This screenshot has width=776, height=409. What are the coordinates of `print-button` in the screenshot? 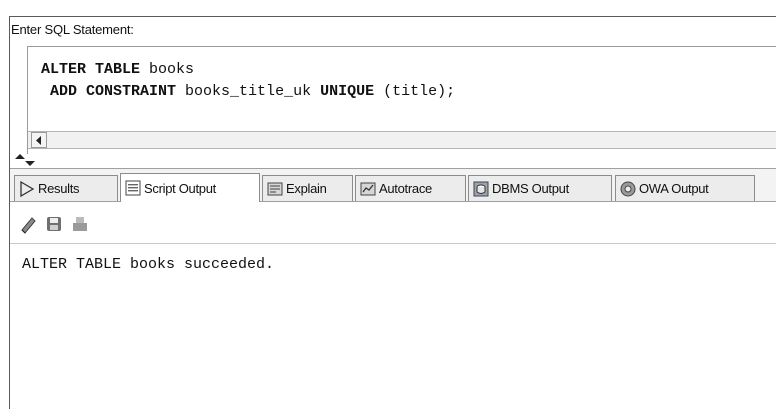 It's located at (80, 224).